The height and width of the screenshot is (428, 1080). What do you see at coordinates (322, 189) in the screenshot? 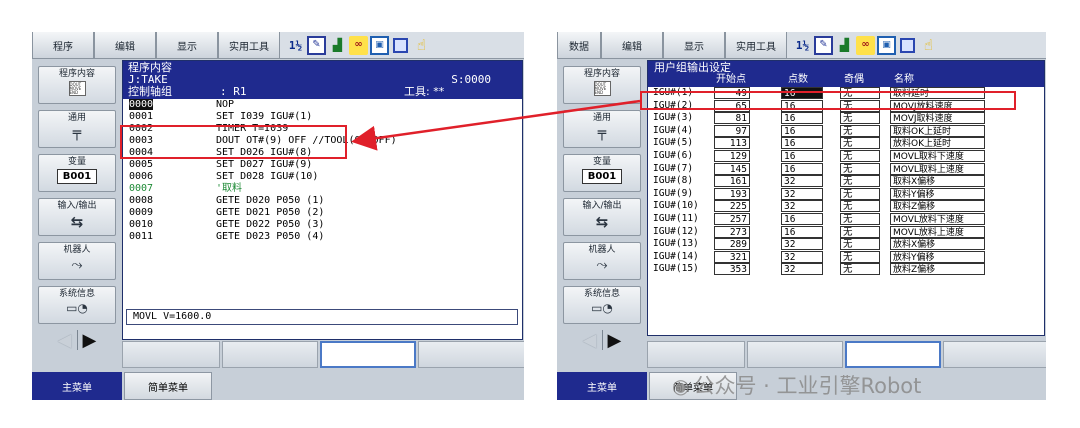
I see `job-line: 0007 '取料` at bounding box center [322, 189].